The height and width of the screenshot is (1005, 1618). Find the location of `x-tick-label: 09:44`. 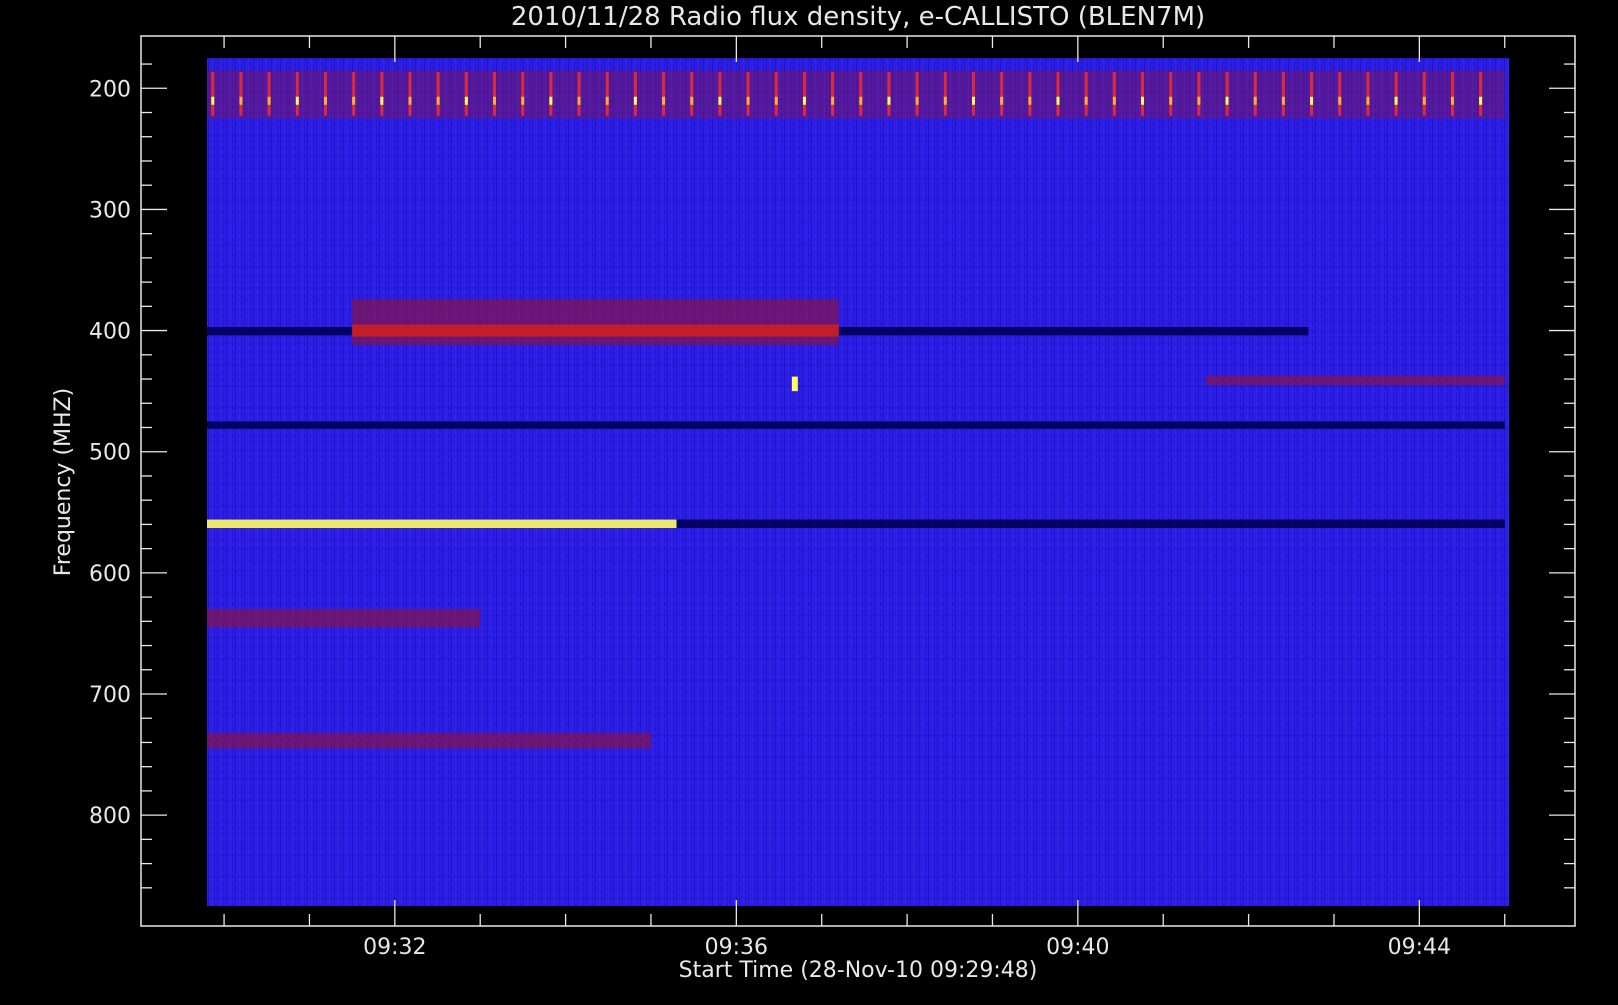

x-tick-label: 09:44 is located at coordinates (1419, 947).